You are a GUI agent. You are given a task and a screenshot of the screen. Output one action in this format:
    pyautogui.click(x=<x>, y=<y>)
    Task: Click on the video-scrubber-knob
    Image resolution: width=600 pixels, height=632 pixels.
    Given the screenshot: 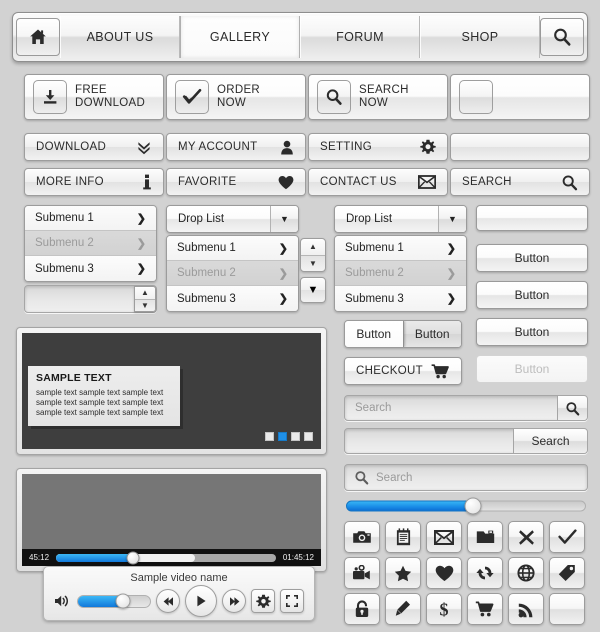 What is the action you would take?
    pyautogui.click(x=133, y=557)
    